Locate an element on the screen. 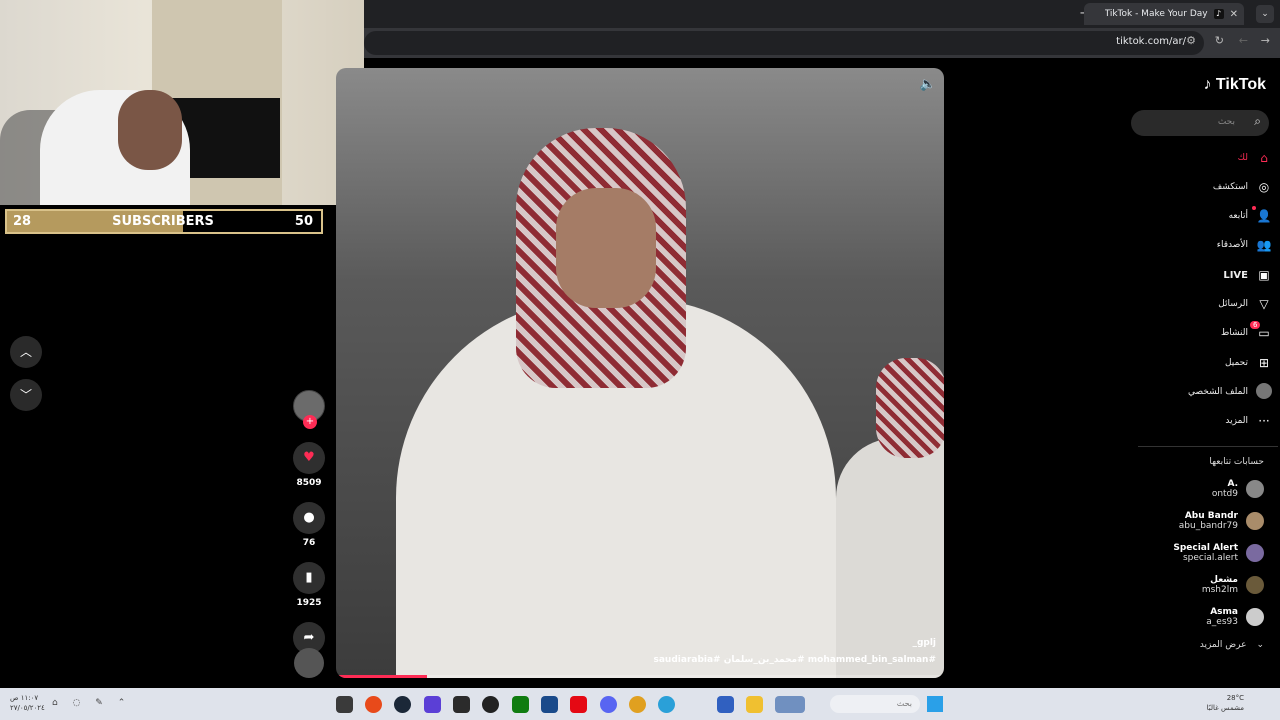 The height and width of the screenshot is (720, 1280). save-count: 1925 is located at coordinates (309, 603).